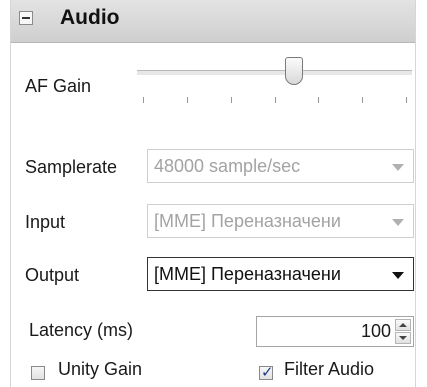 Image resolution: width=427 pixels, height=387 pixels. Describe the element at coordinates (376, 331) in the screenshot. I see `latency-value: 100` at that location.